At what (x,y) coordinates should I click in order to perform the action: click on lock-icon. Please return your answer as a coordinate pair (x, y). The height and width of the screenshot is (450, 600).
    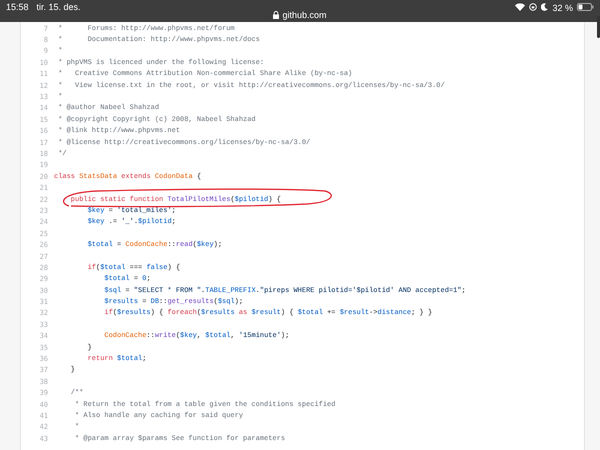
    Looking at the image, I should click on (276, 15).